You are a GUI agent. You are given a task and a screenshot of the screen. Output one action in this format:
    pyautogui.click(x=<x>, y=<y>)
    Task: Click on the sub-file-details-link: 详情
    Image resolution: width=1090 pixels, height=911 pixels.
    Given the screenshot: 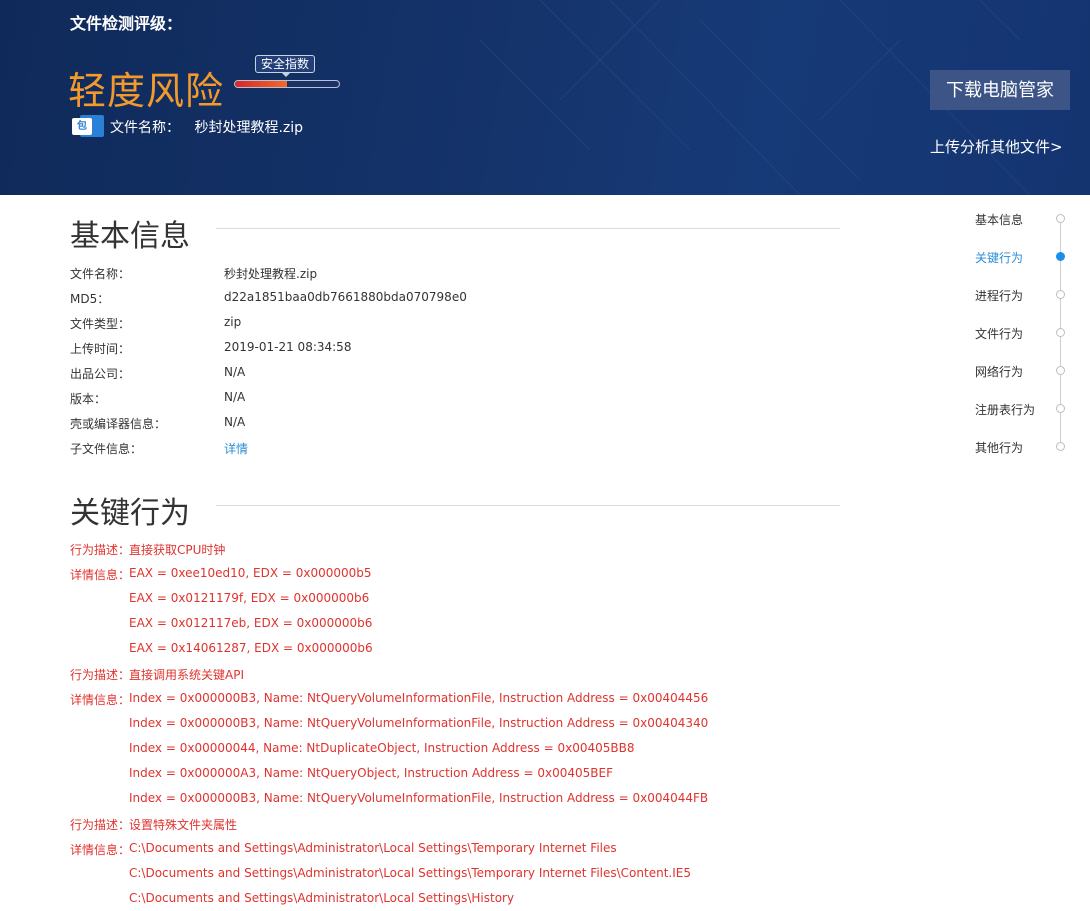 What is the action you would take?
    pyautogui.click(x=236, y=448)
    